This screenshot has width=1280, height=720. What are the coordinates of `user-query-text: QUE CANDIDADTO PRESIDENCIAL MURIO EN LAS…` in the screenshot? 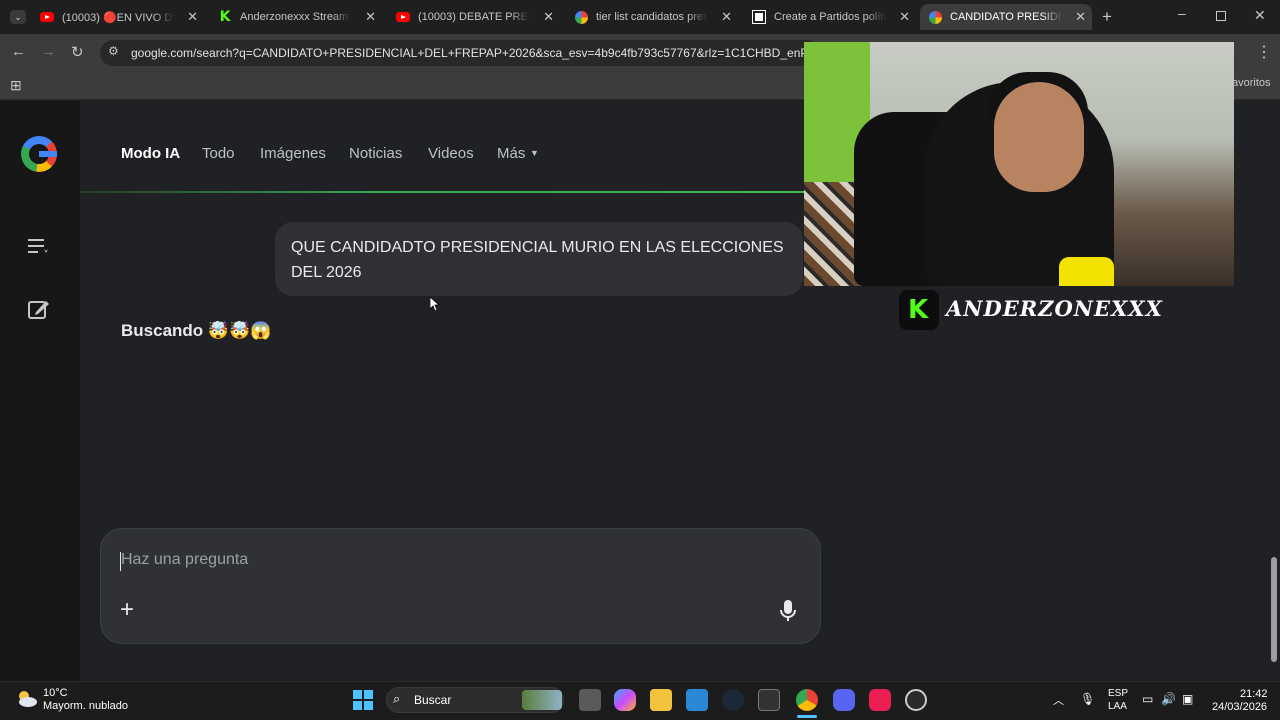 It's located at (537, 260).